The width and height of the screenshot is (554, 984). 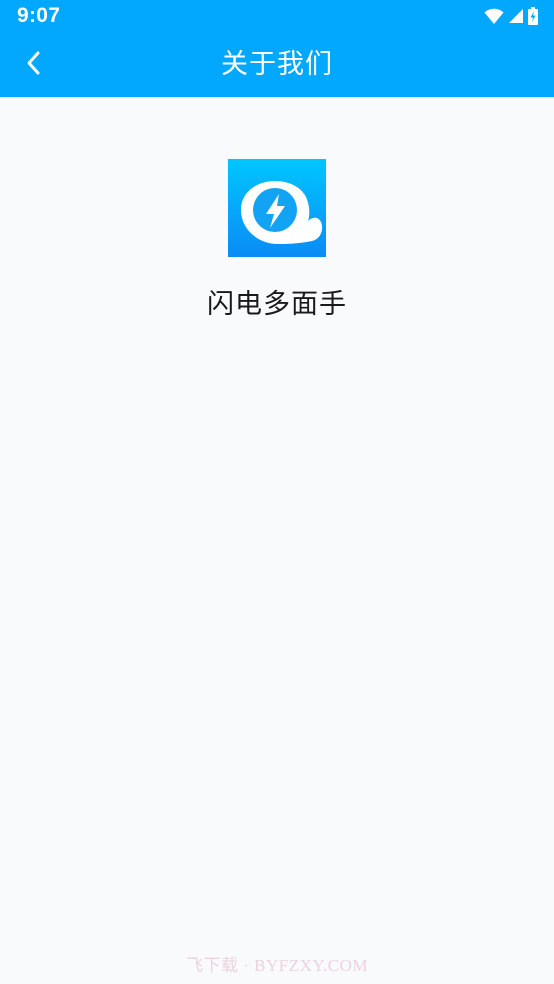 I want to click on battery-charging-icon, so click(x=533, y=18).